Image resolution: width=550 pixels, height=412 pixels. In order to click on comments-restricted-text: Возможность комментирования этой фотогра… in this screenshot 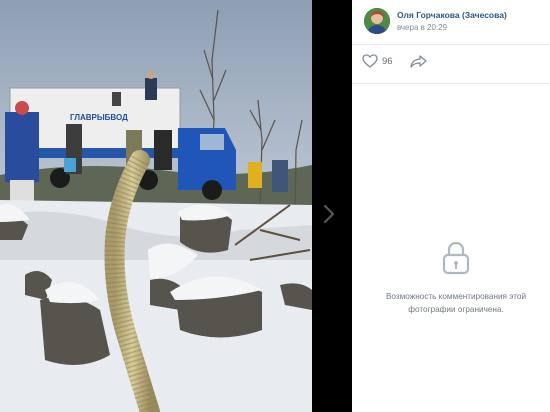, I will do `click(456, 303)`.